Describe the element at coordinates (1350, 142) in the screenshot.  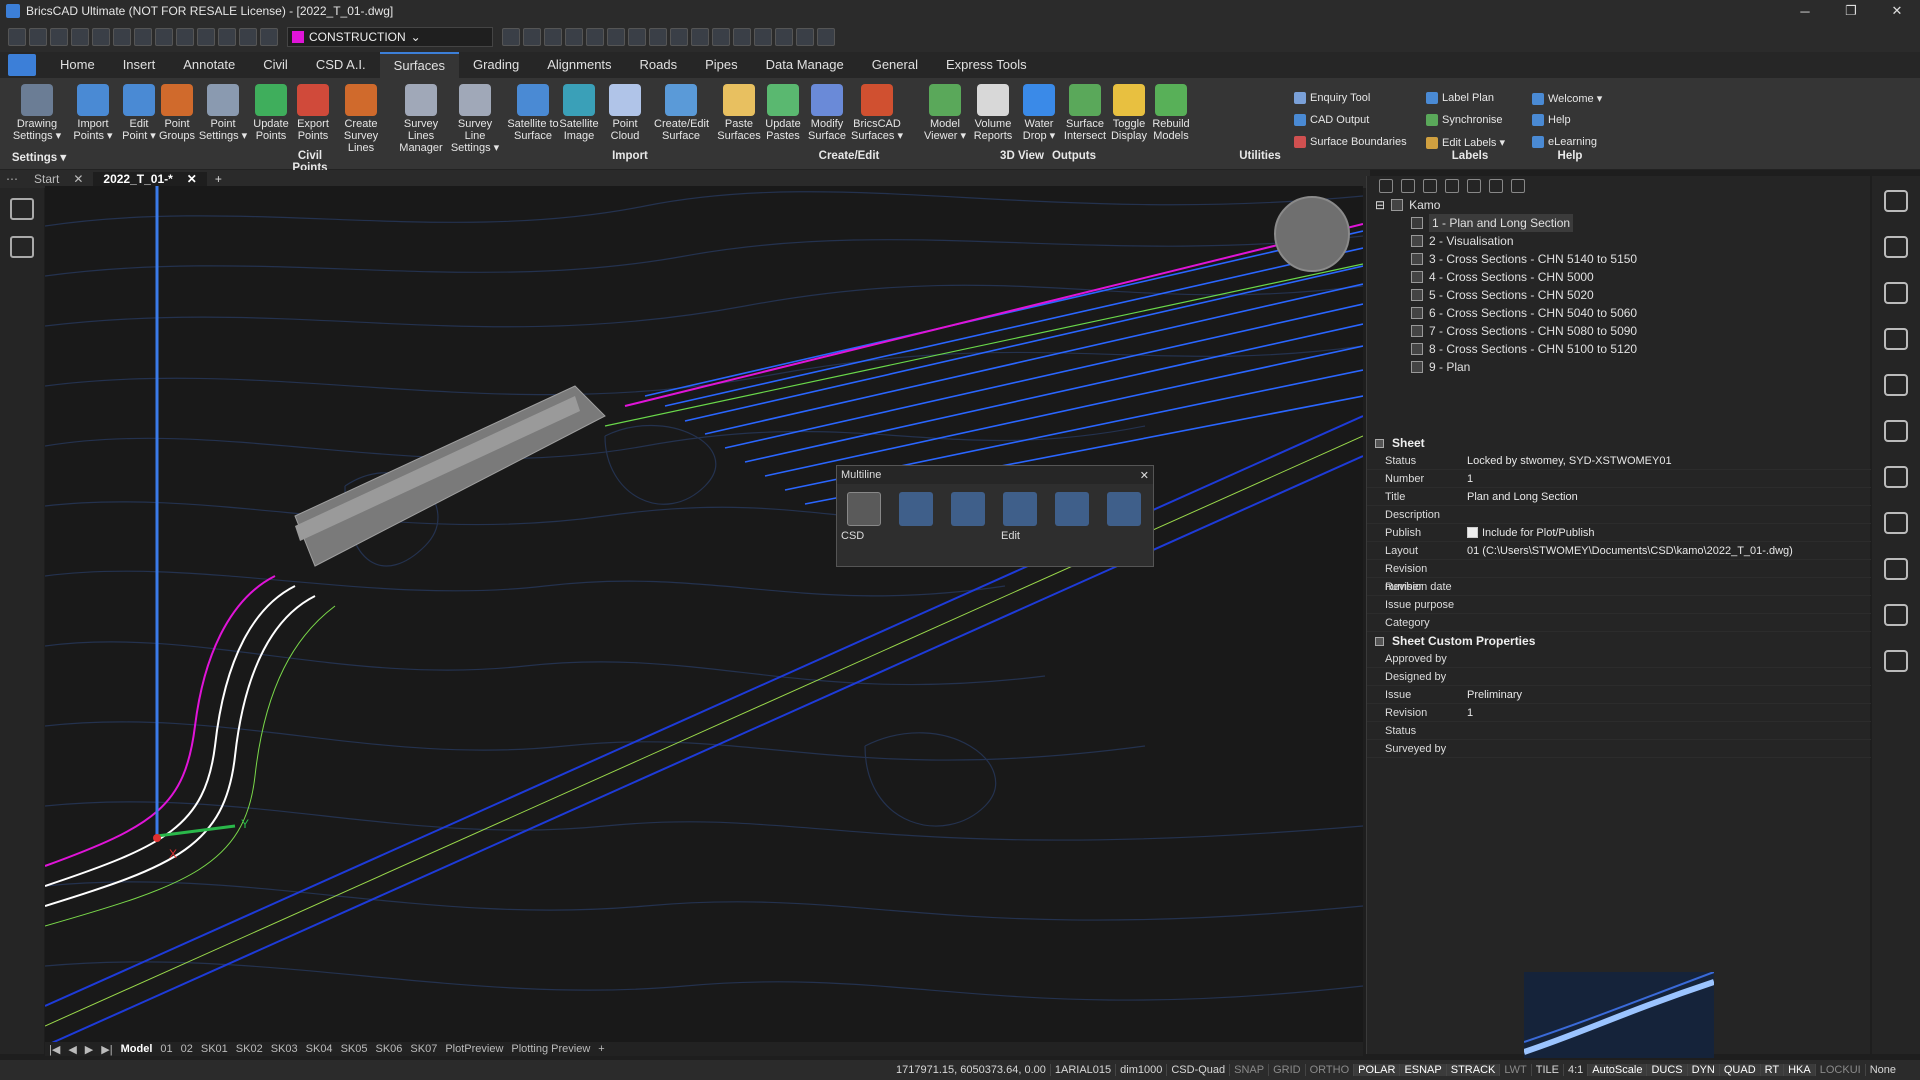
I see `ribbon-small-surface-boundaries: Surface Boundaries` at that location.